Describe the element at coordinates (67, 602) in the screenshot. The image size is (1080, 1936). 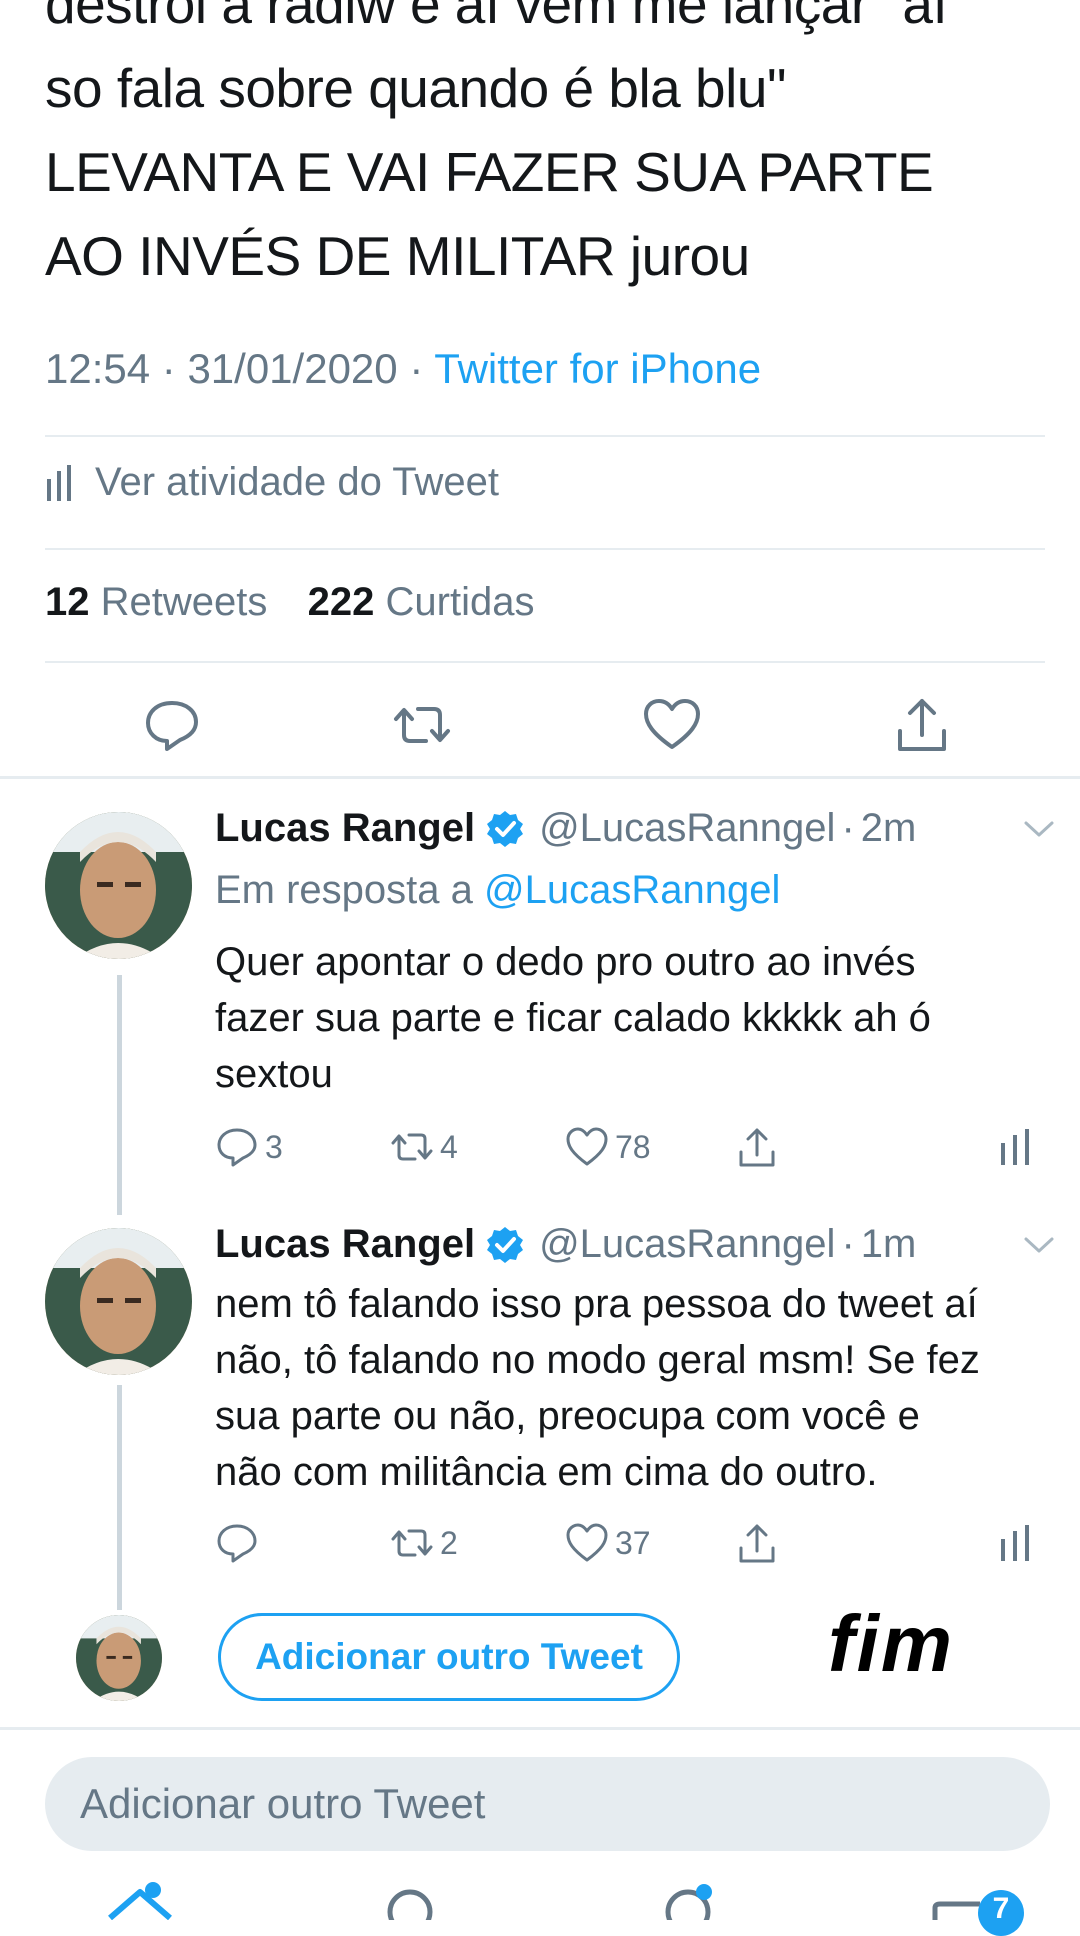
I see `retweets-count: 12` at that location.